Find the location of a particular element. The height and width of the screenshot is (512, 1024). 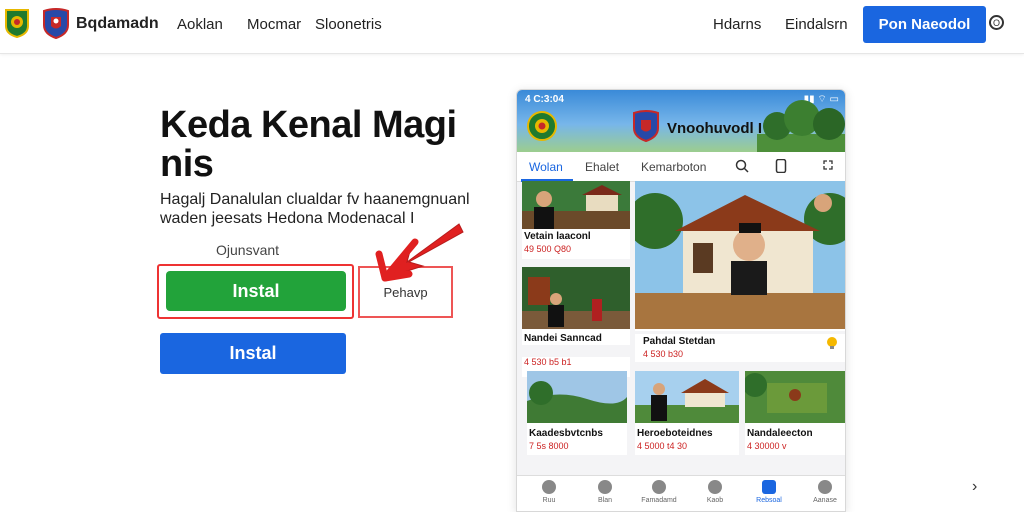

card-5: Nandaleecton 4 30000 v is located at coordinates (795, 413).